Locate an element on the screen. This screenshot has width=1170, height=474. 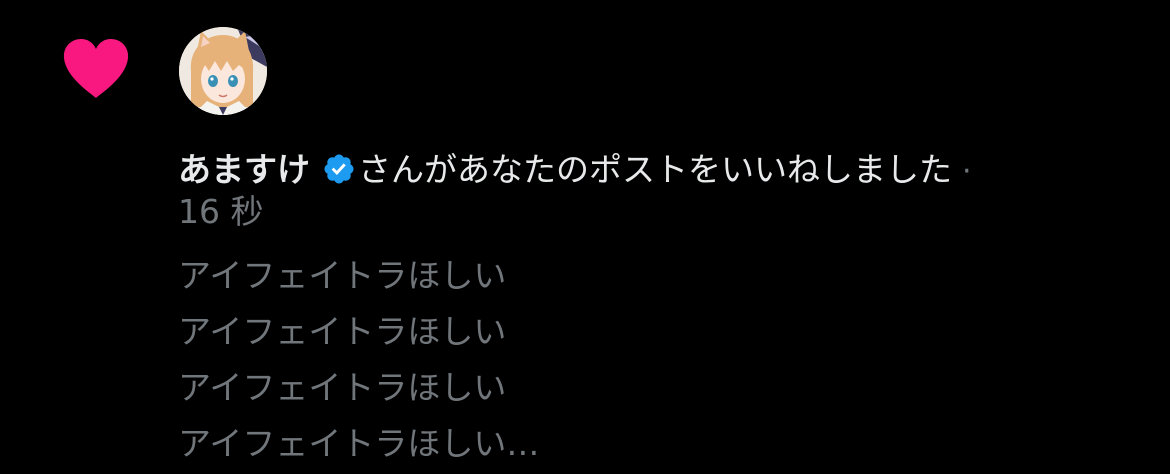
action-text: さんがあなたのポストをいいねしました is located at coordinates (655, 169).